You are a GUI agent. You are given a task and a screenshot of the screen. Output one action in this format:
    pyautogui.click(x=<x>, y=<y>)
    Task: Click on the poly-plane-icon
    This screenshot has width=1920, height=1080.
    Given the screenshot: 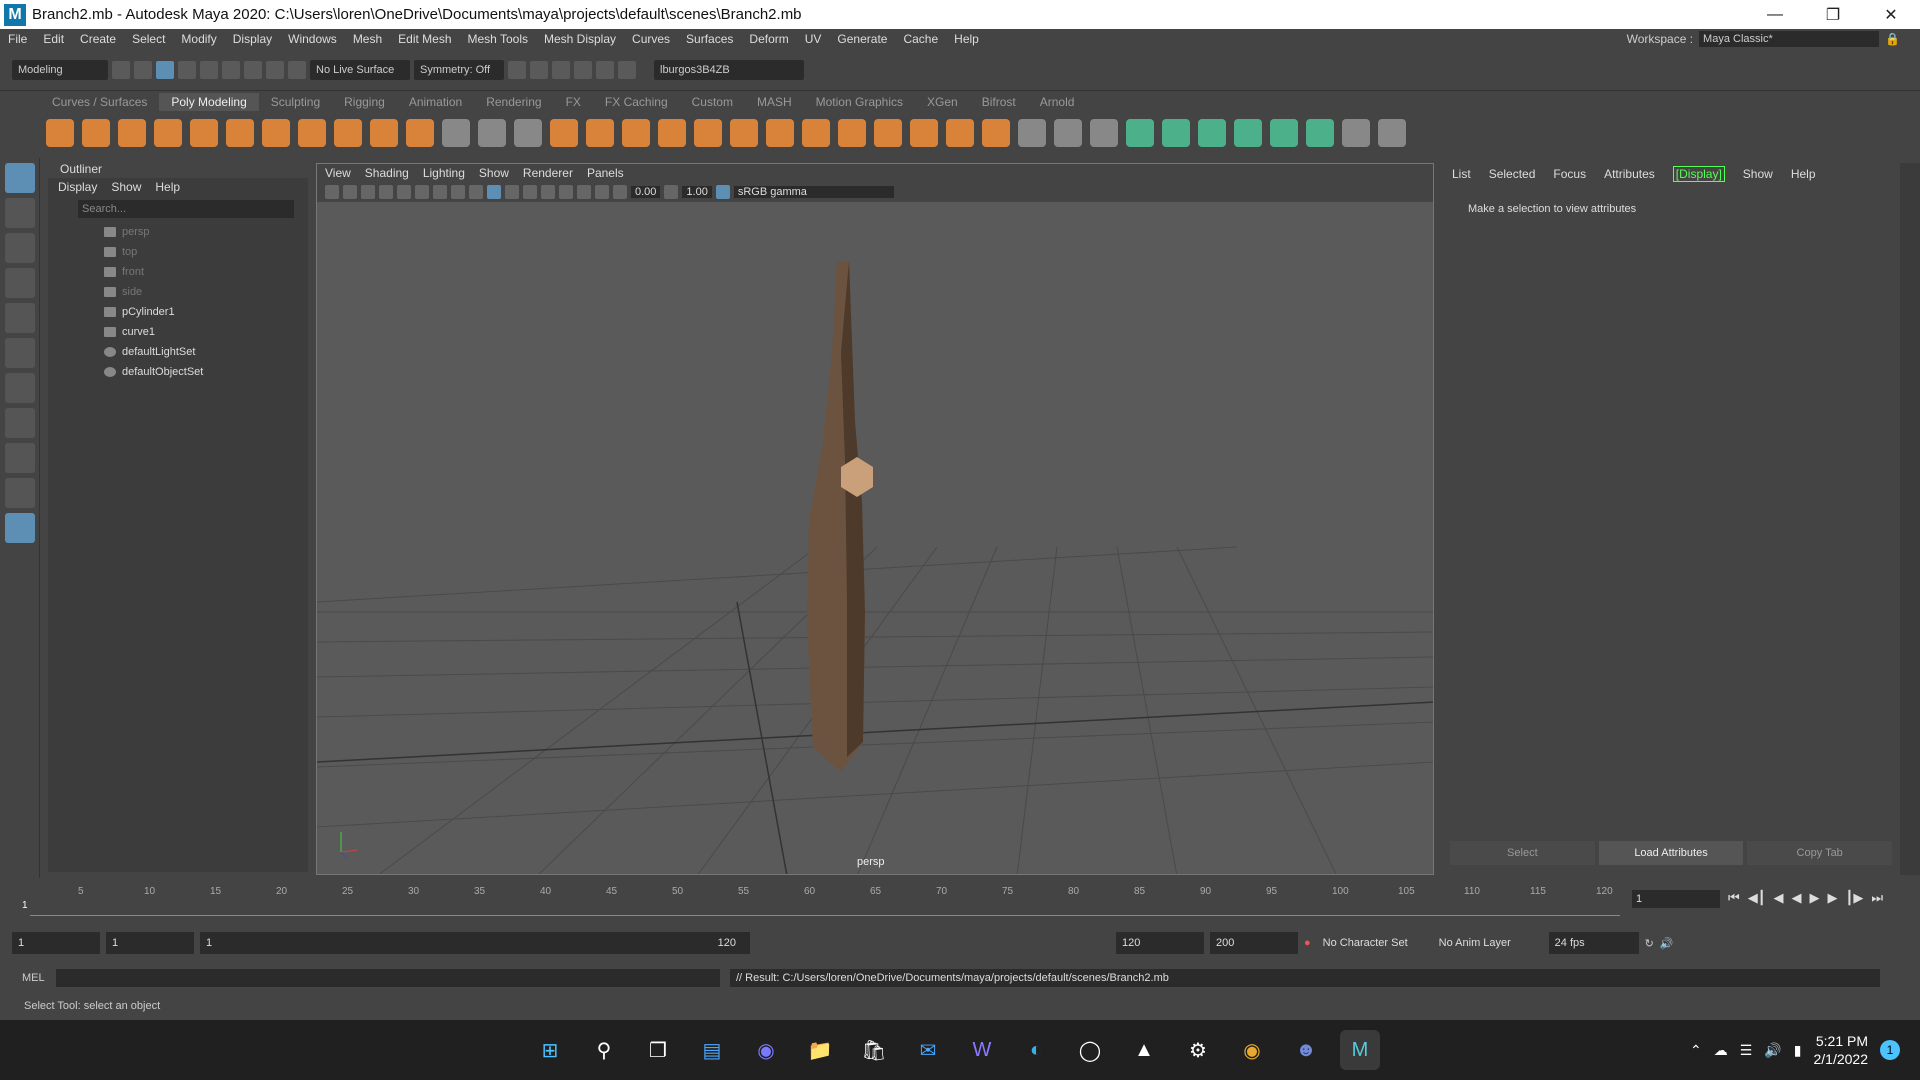 What is the action you would take?
    pyautogui.click(x=240, y=133)
    